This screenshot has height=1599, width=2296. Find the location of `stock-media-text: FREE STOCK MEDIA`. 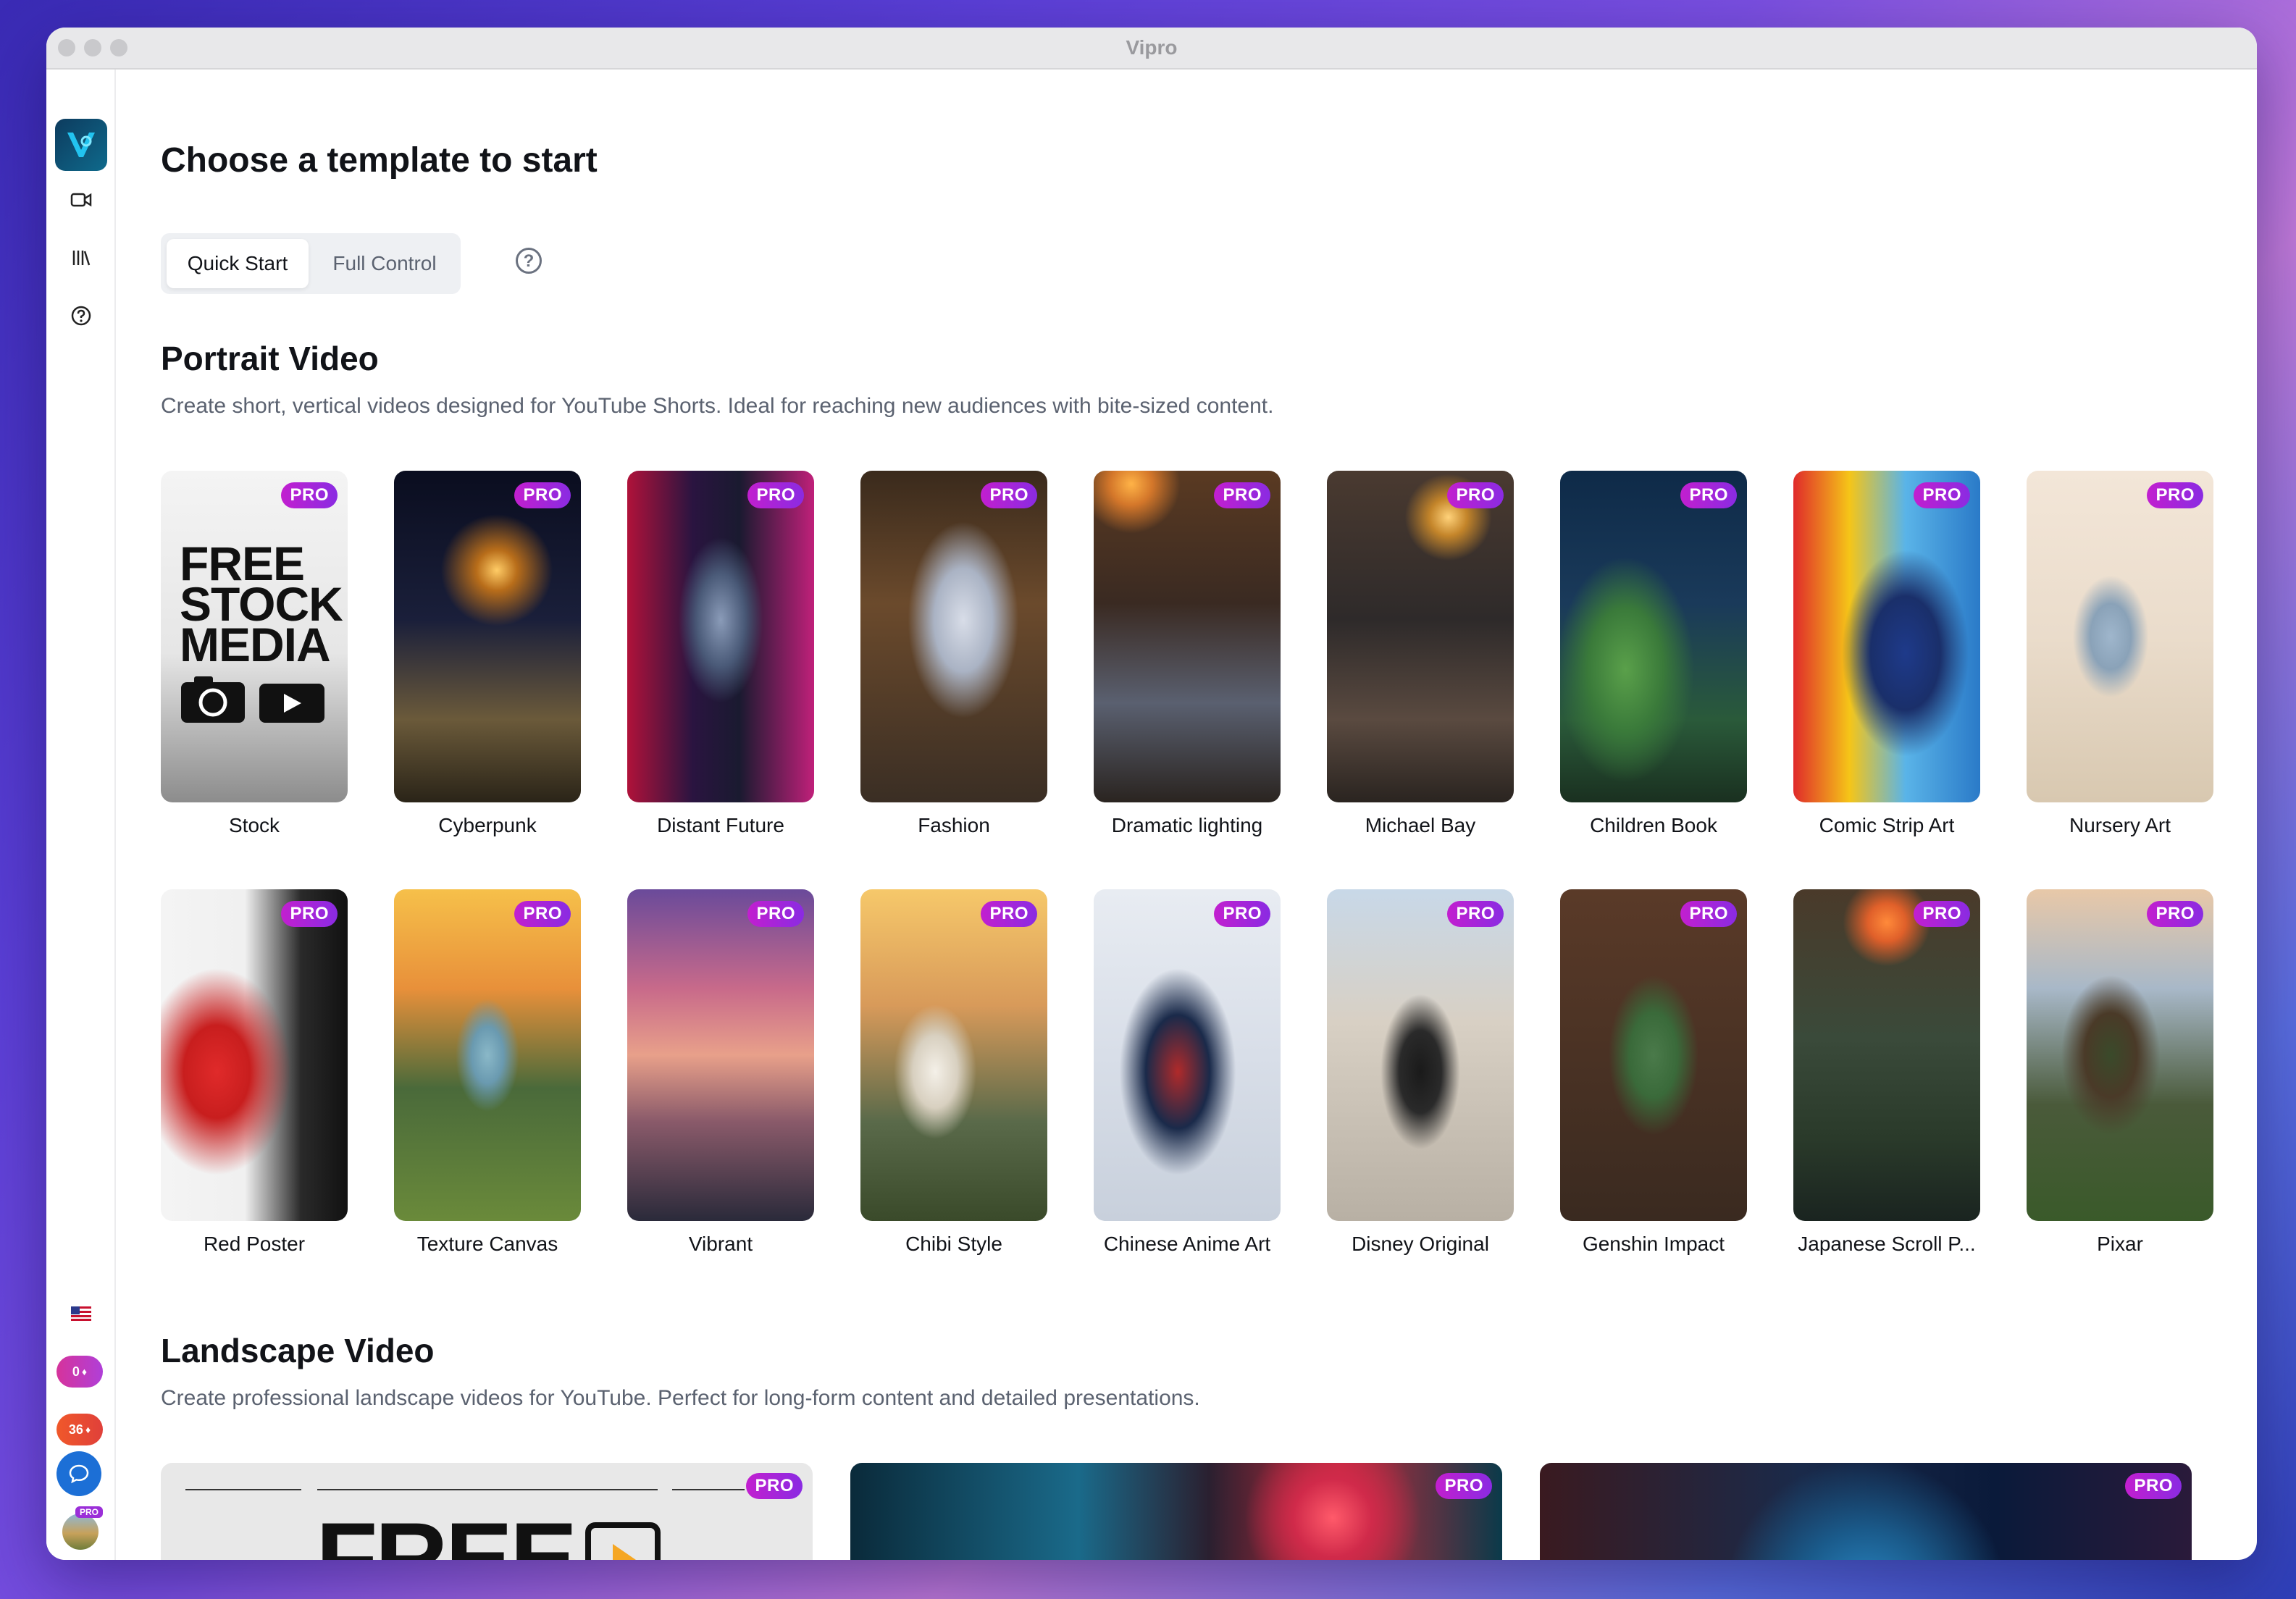

stock-media-text: FREE STOCK MEDIA is located at coordinates (261, 604).